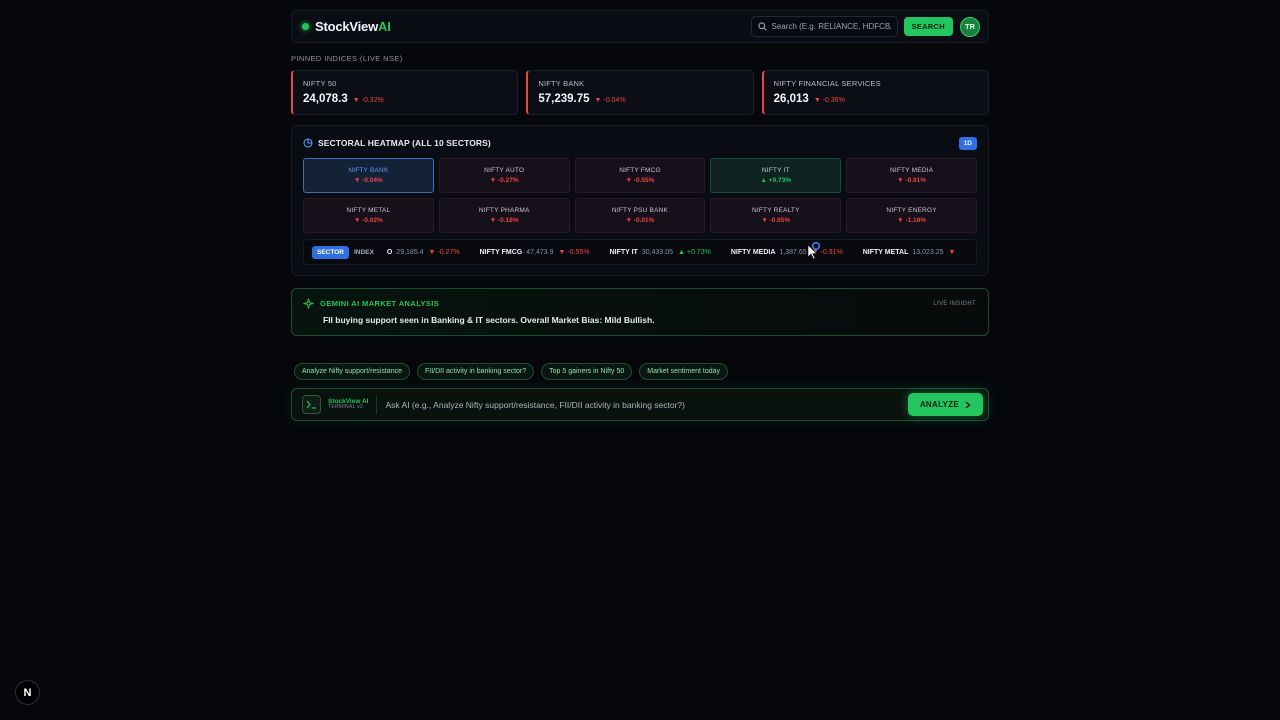 The image size is (1280, 720). Describe the element at coordinates (504, 180) in the screenshot. I see `sector-change: ▼ -0.27%` at that location.